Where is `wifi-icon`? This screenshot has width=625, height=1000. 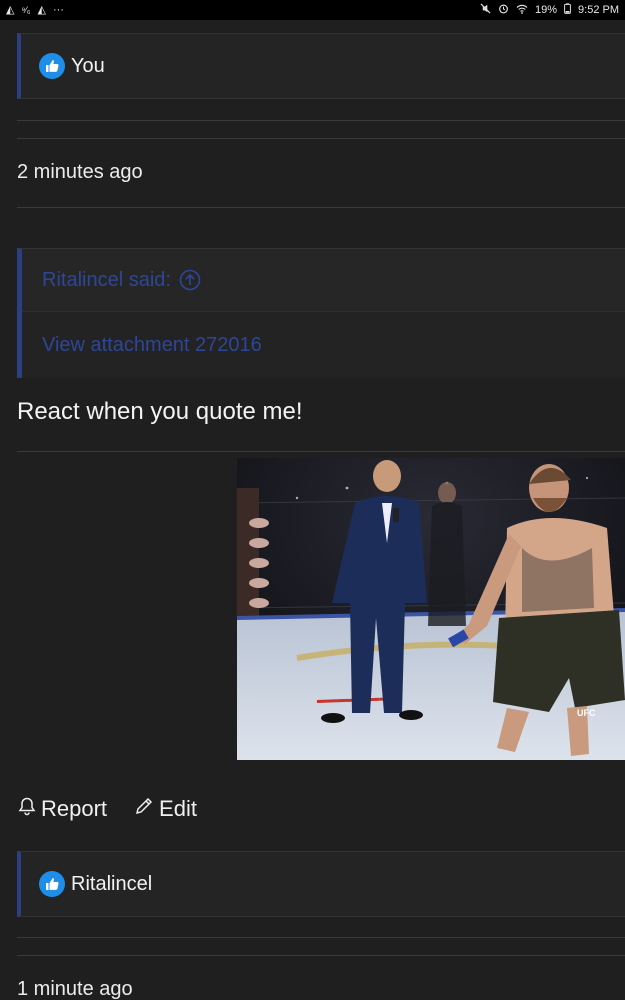
wifi-icon is located at coordinates (522, 10).